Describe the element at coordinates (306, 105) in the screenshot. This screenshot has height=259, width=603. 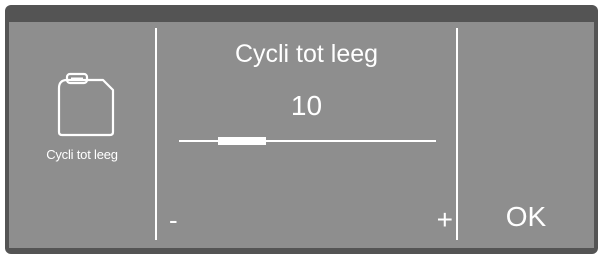
I see `setting-value: 10` at that location.